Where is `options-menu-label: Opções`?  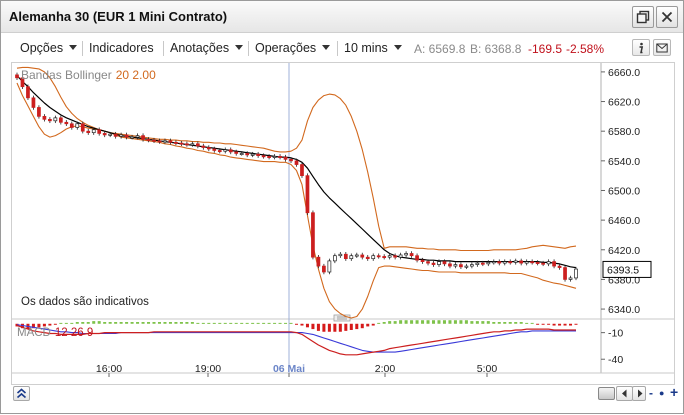
options-menu-label: Opções is located at coordinates (42, 48).